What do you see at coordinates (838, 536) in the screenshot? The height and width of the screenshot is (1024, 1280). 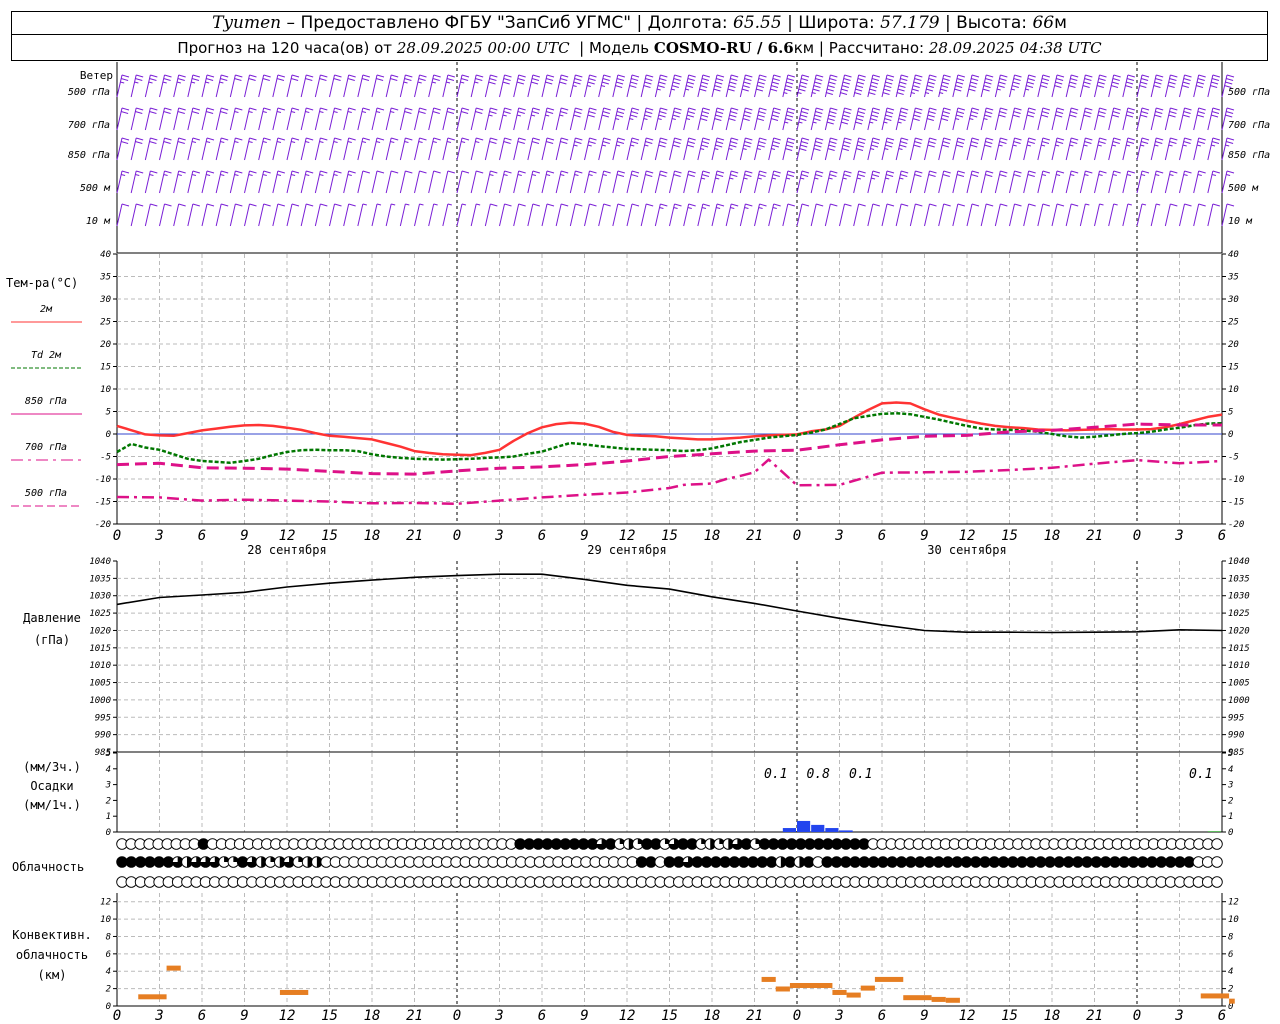 I see `temp-x-hour-label: 3` at bounding box center [838, 536].